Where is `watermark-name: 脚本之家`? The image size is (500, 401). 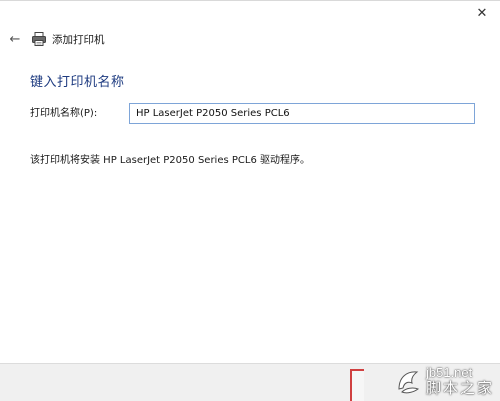 watermark-name: 脚本之家 is located at coordinates (459, 388).